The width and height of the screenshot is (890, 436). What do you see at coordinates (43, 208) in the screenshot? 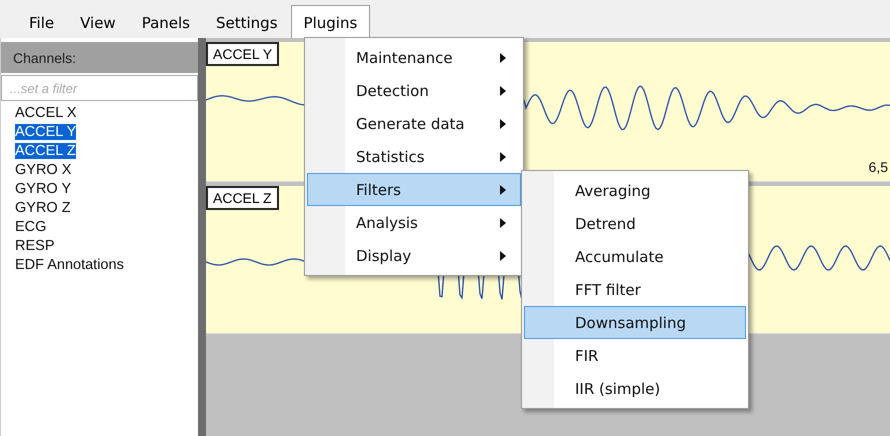
I see `channel-item: GYRO Z` at bounding box center [43, 208].